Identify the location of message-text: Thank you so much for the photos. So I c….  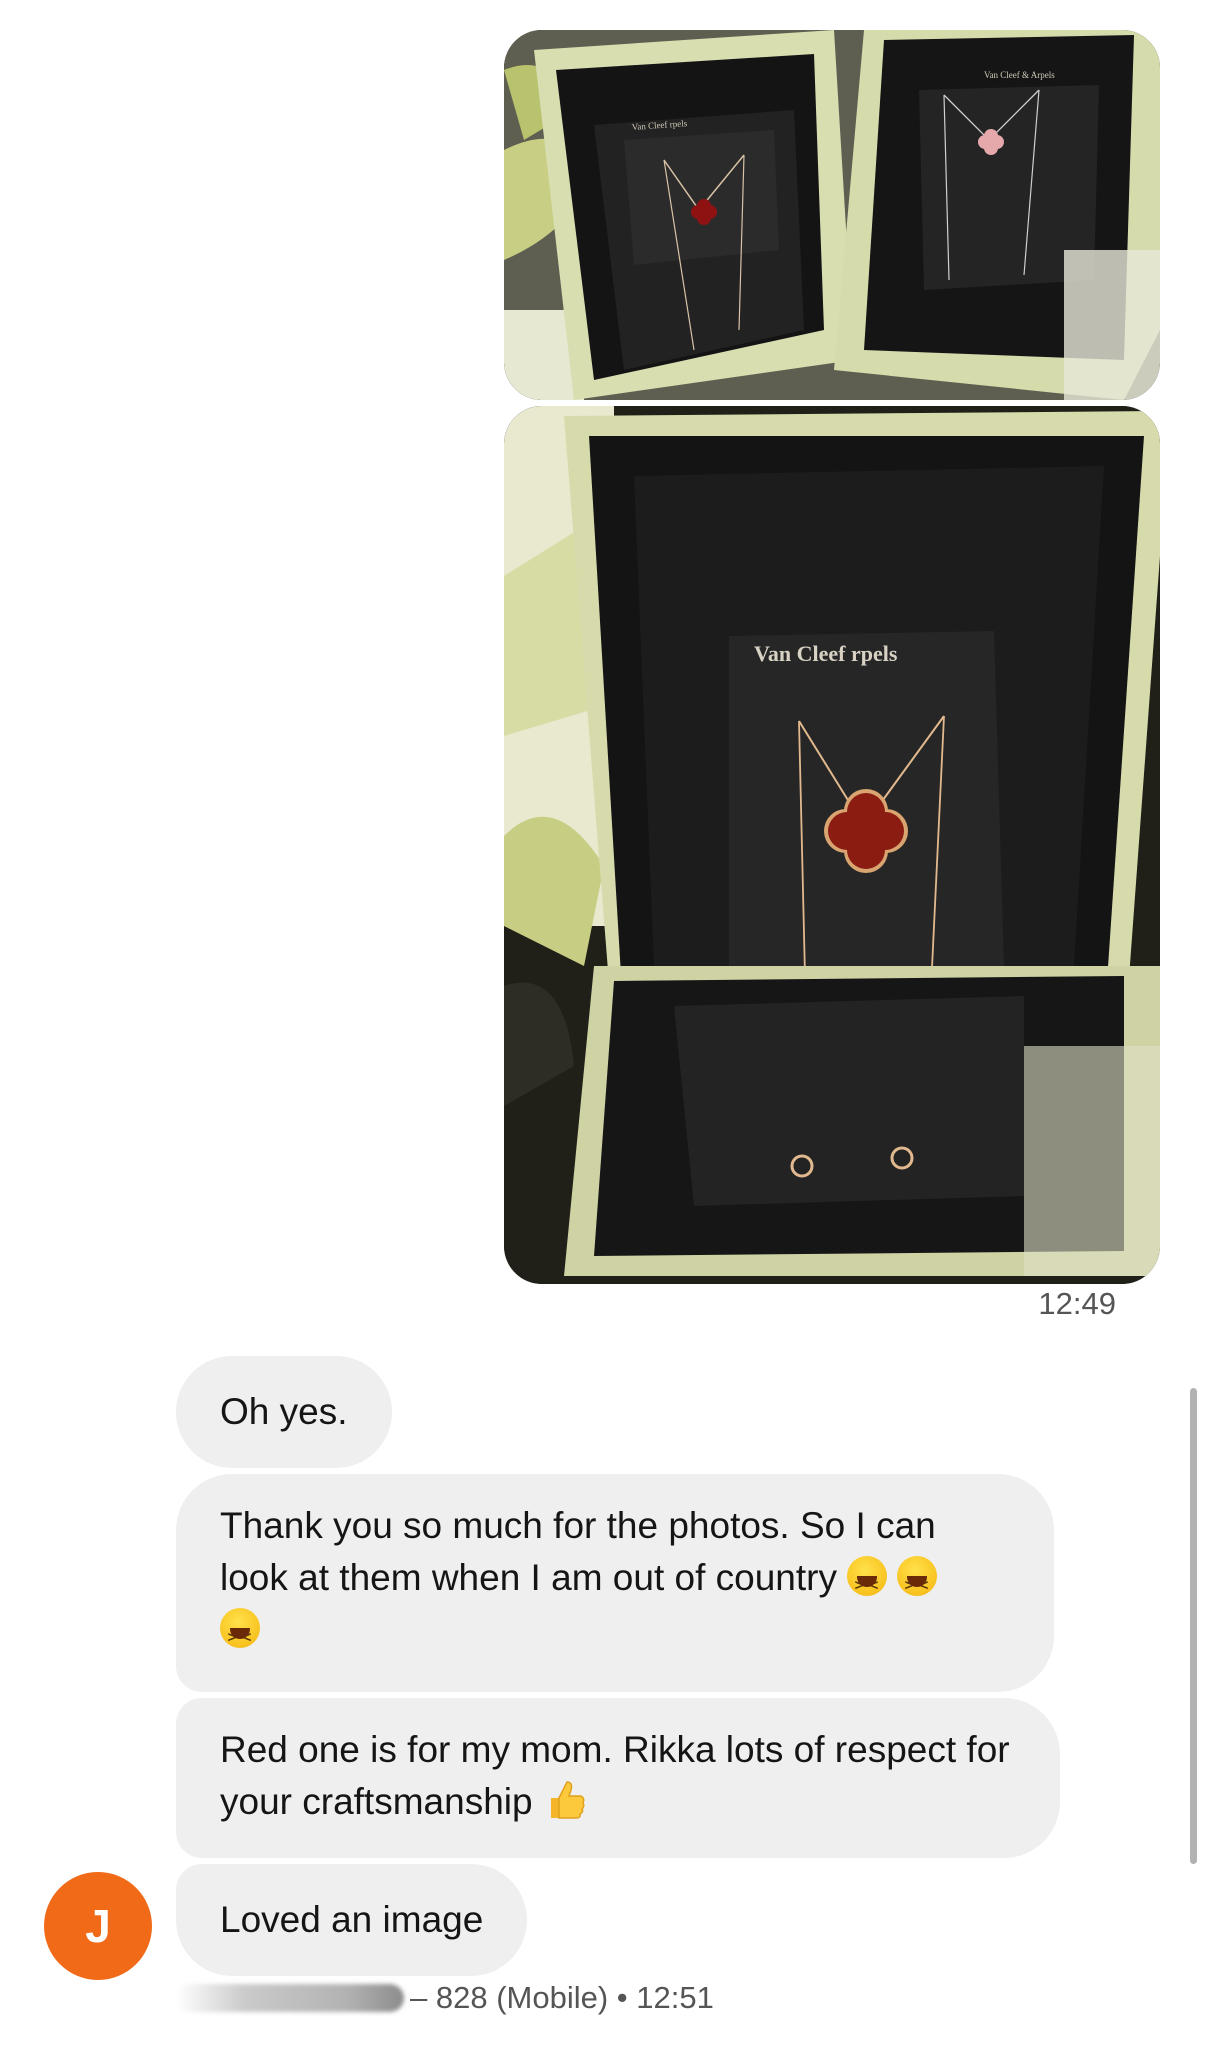
(578, 1551).